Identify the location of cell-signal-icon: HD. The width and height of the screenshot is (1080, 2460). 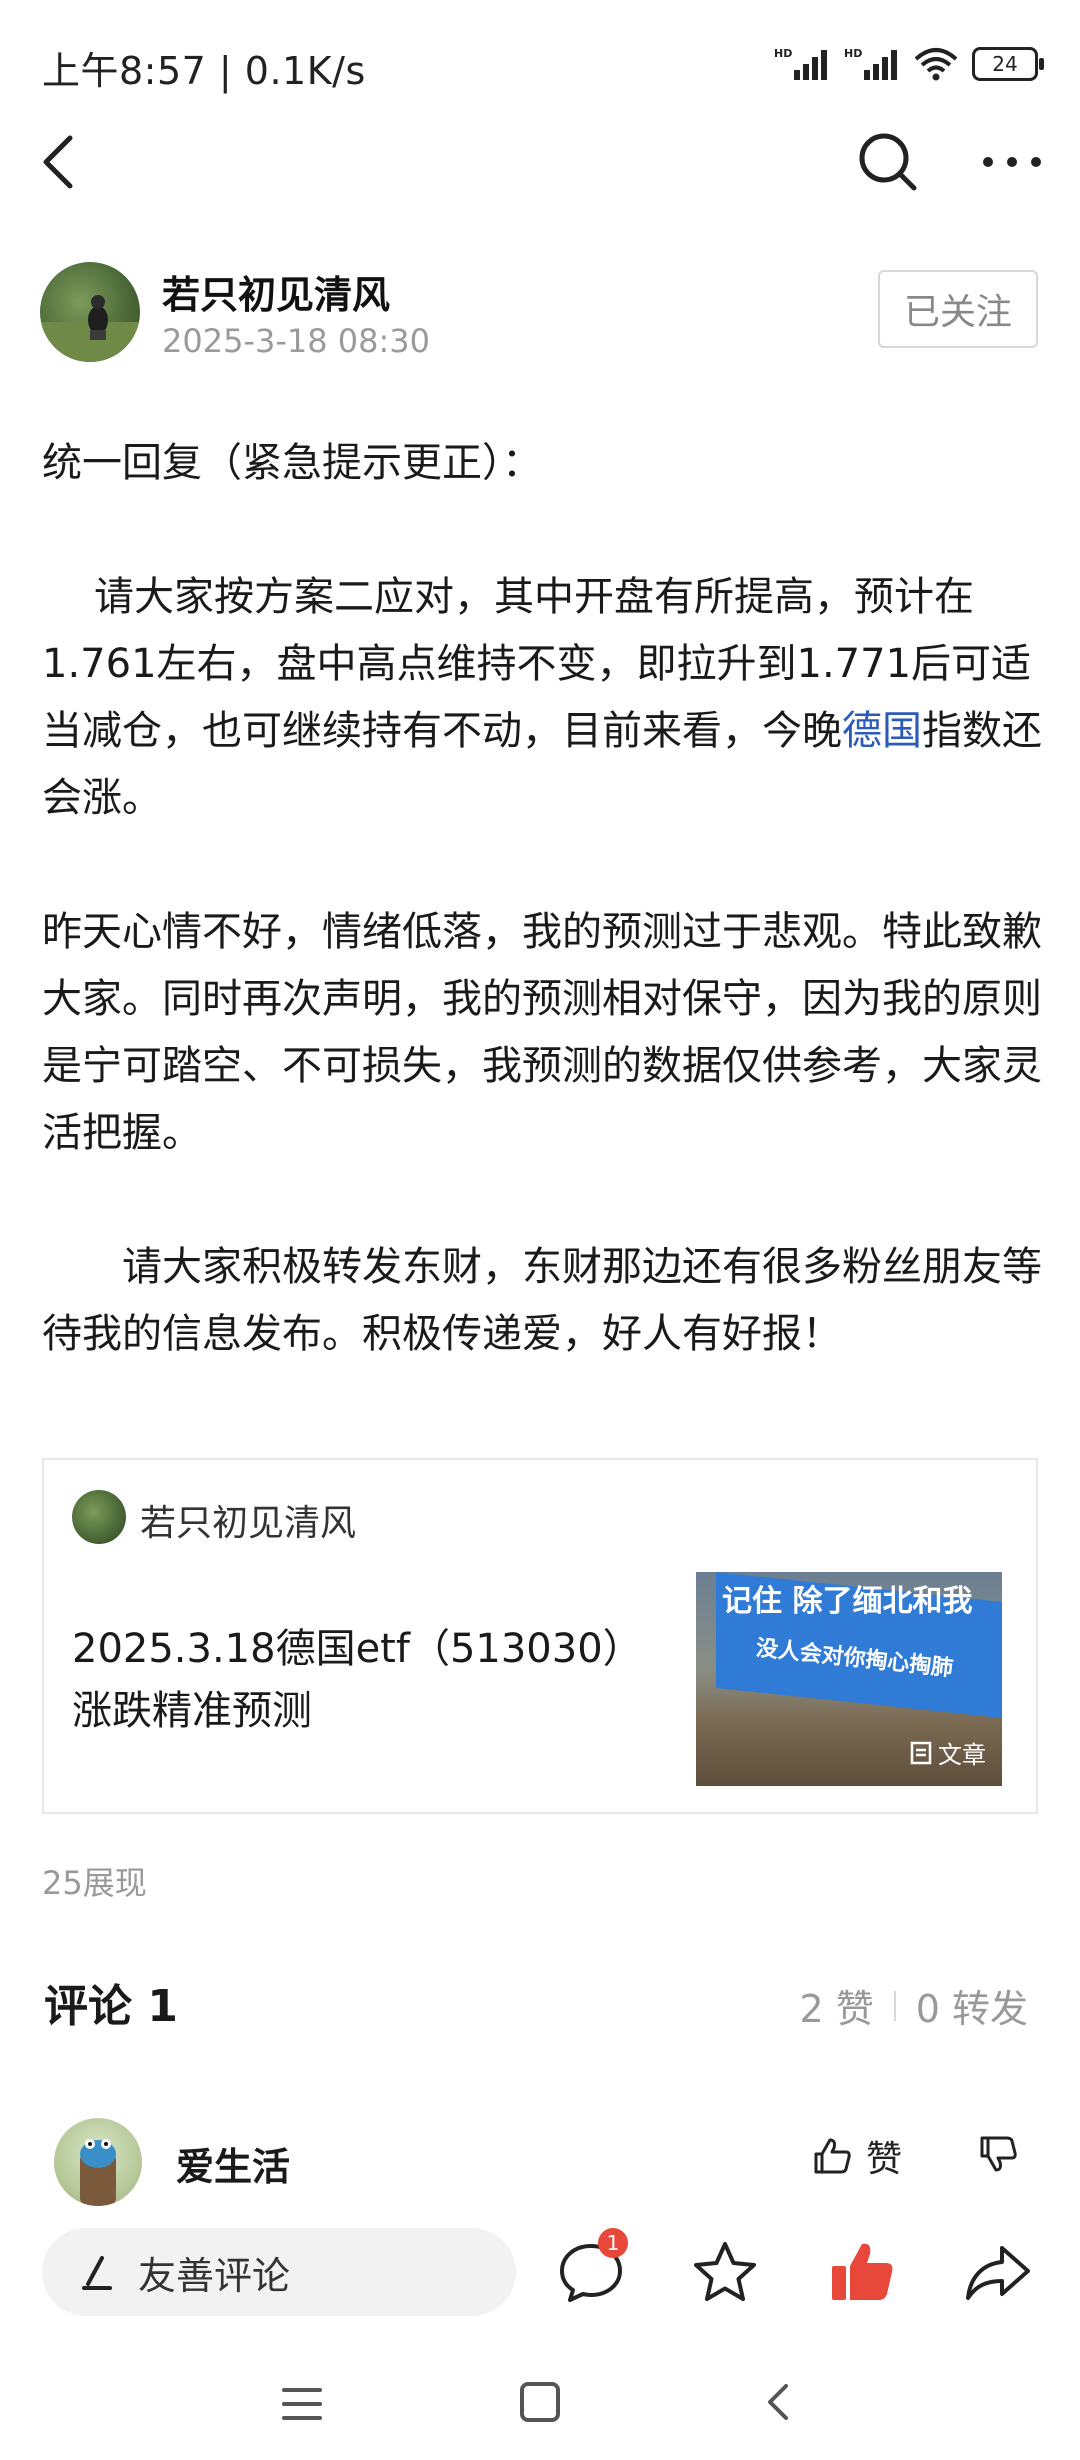
(800, 63).